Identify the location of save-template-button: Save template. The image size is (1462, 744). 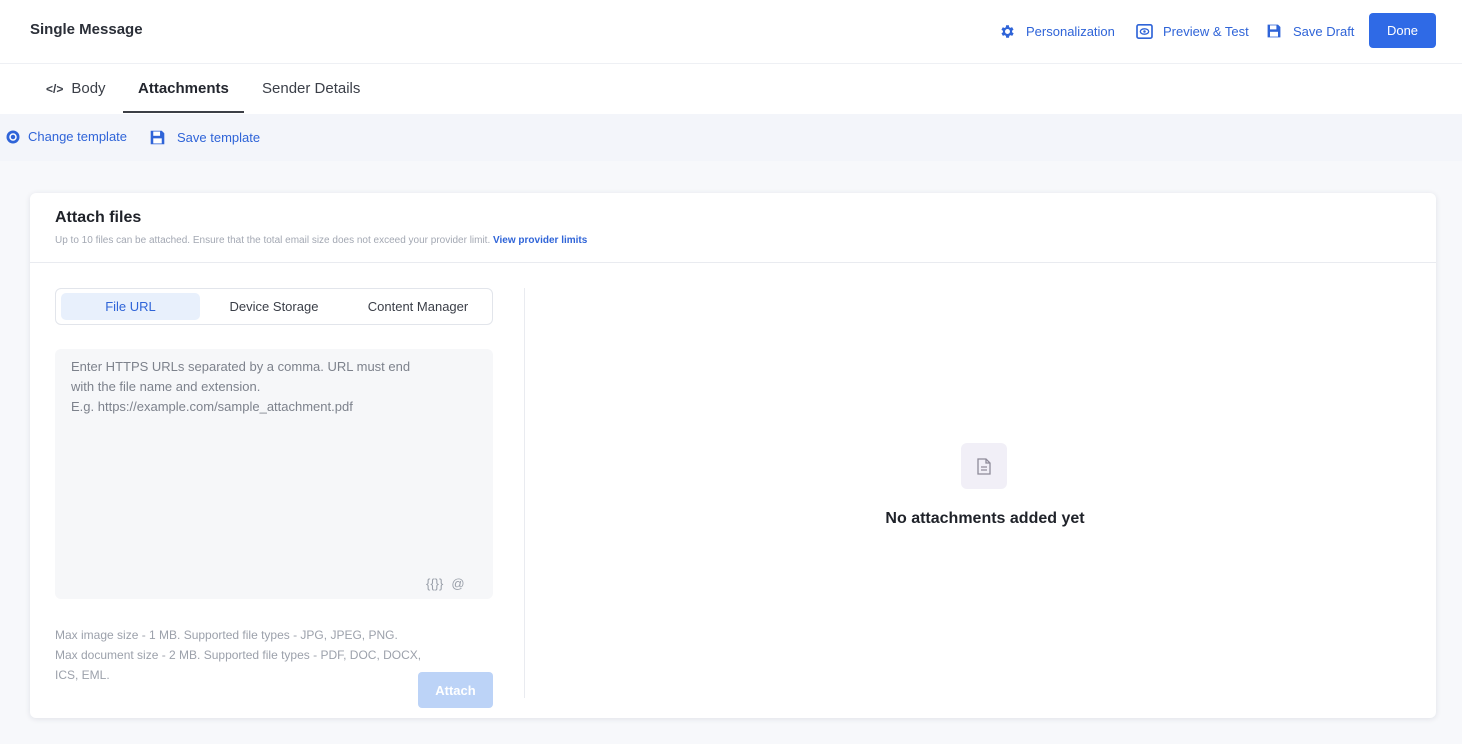
(204, 137).